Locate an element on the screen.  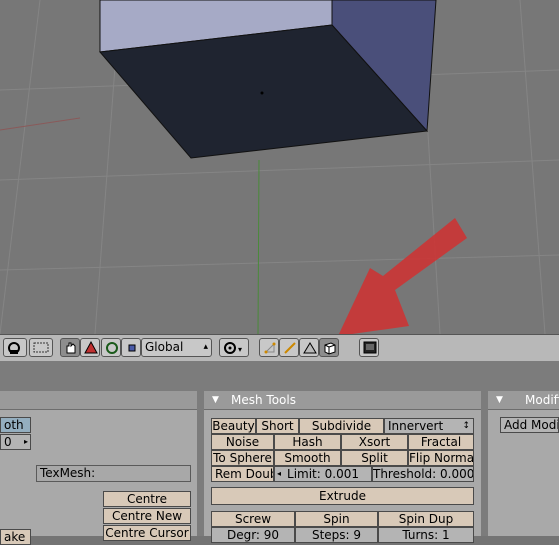
face-select-icon is located at coordinates (310, 348).